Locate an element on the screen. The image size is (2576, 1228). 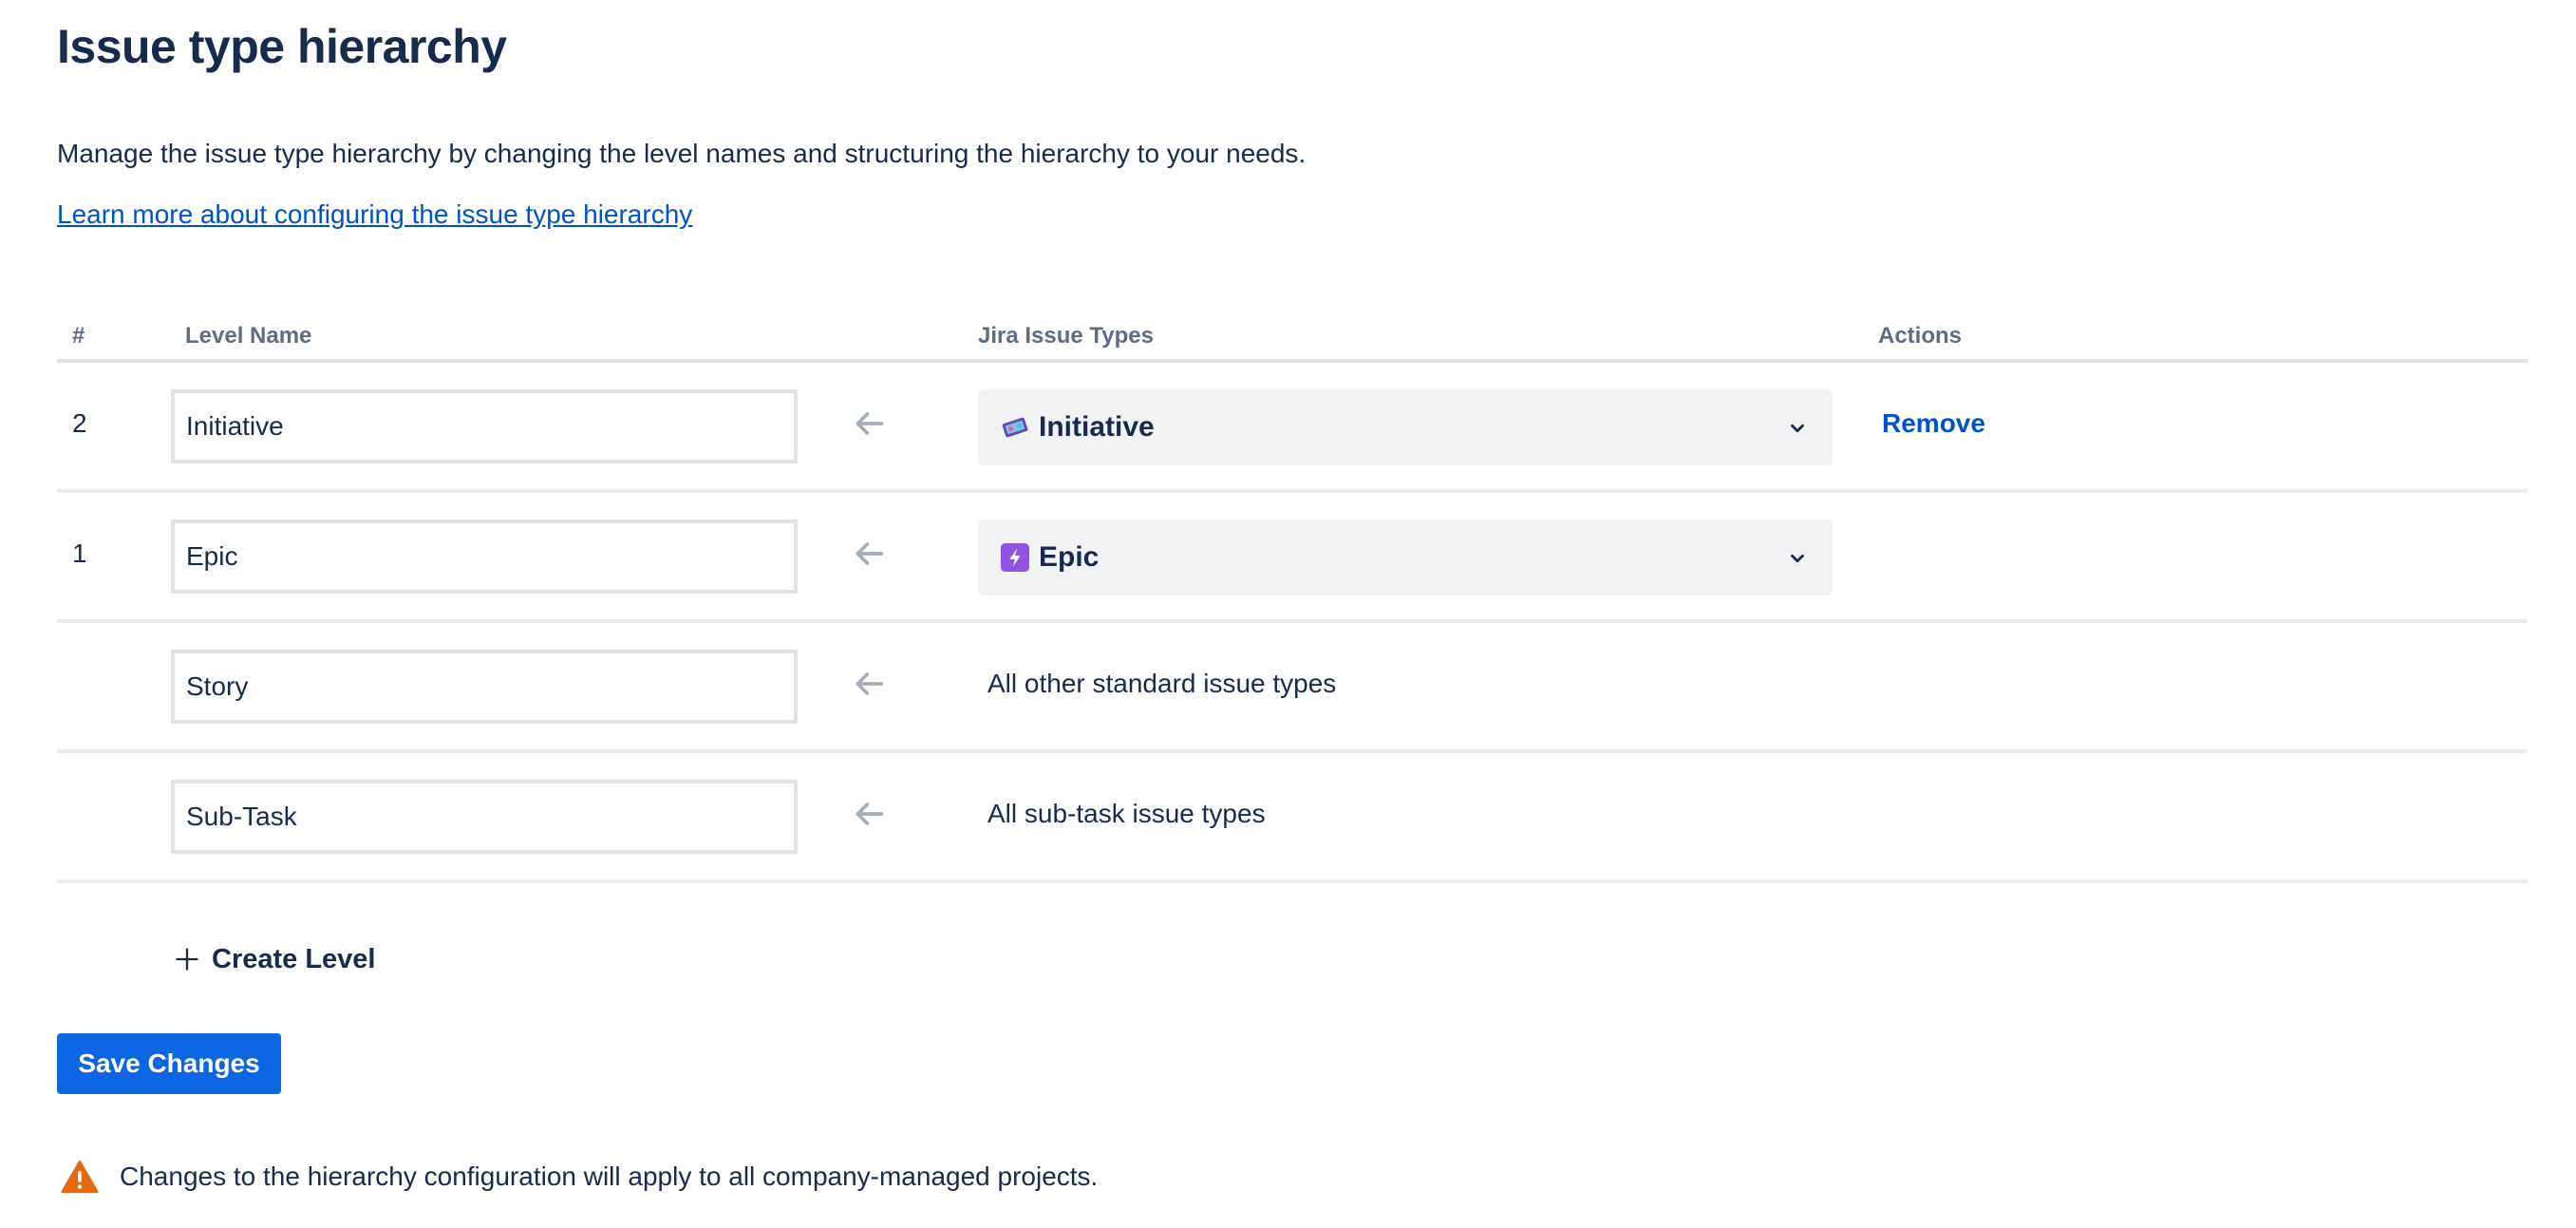
column-header-issue-types: Jira Issue Types is located at coordinates (1066, 336).